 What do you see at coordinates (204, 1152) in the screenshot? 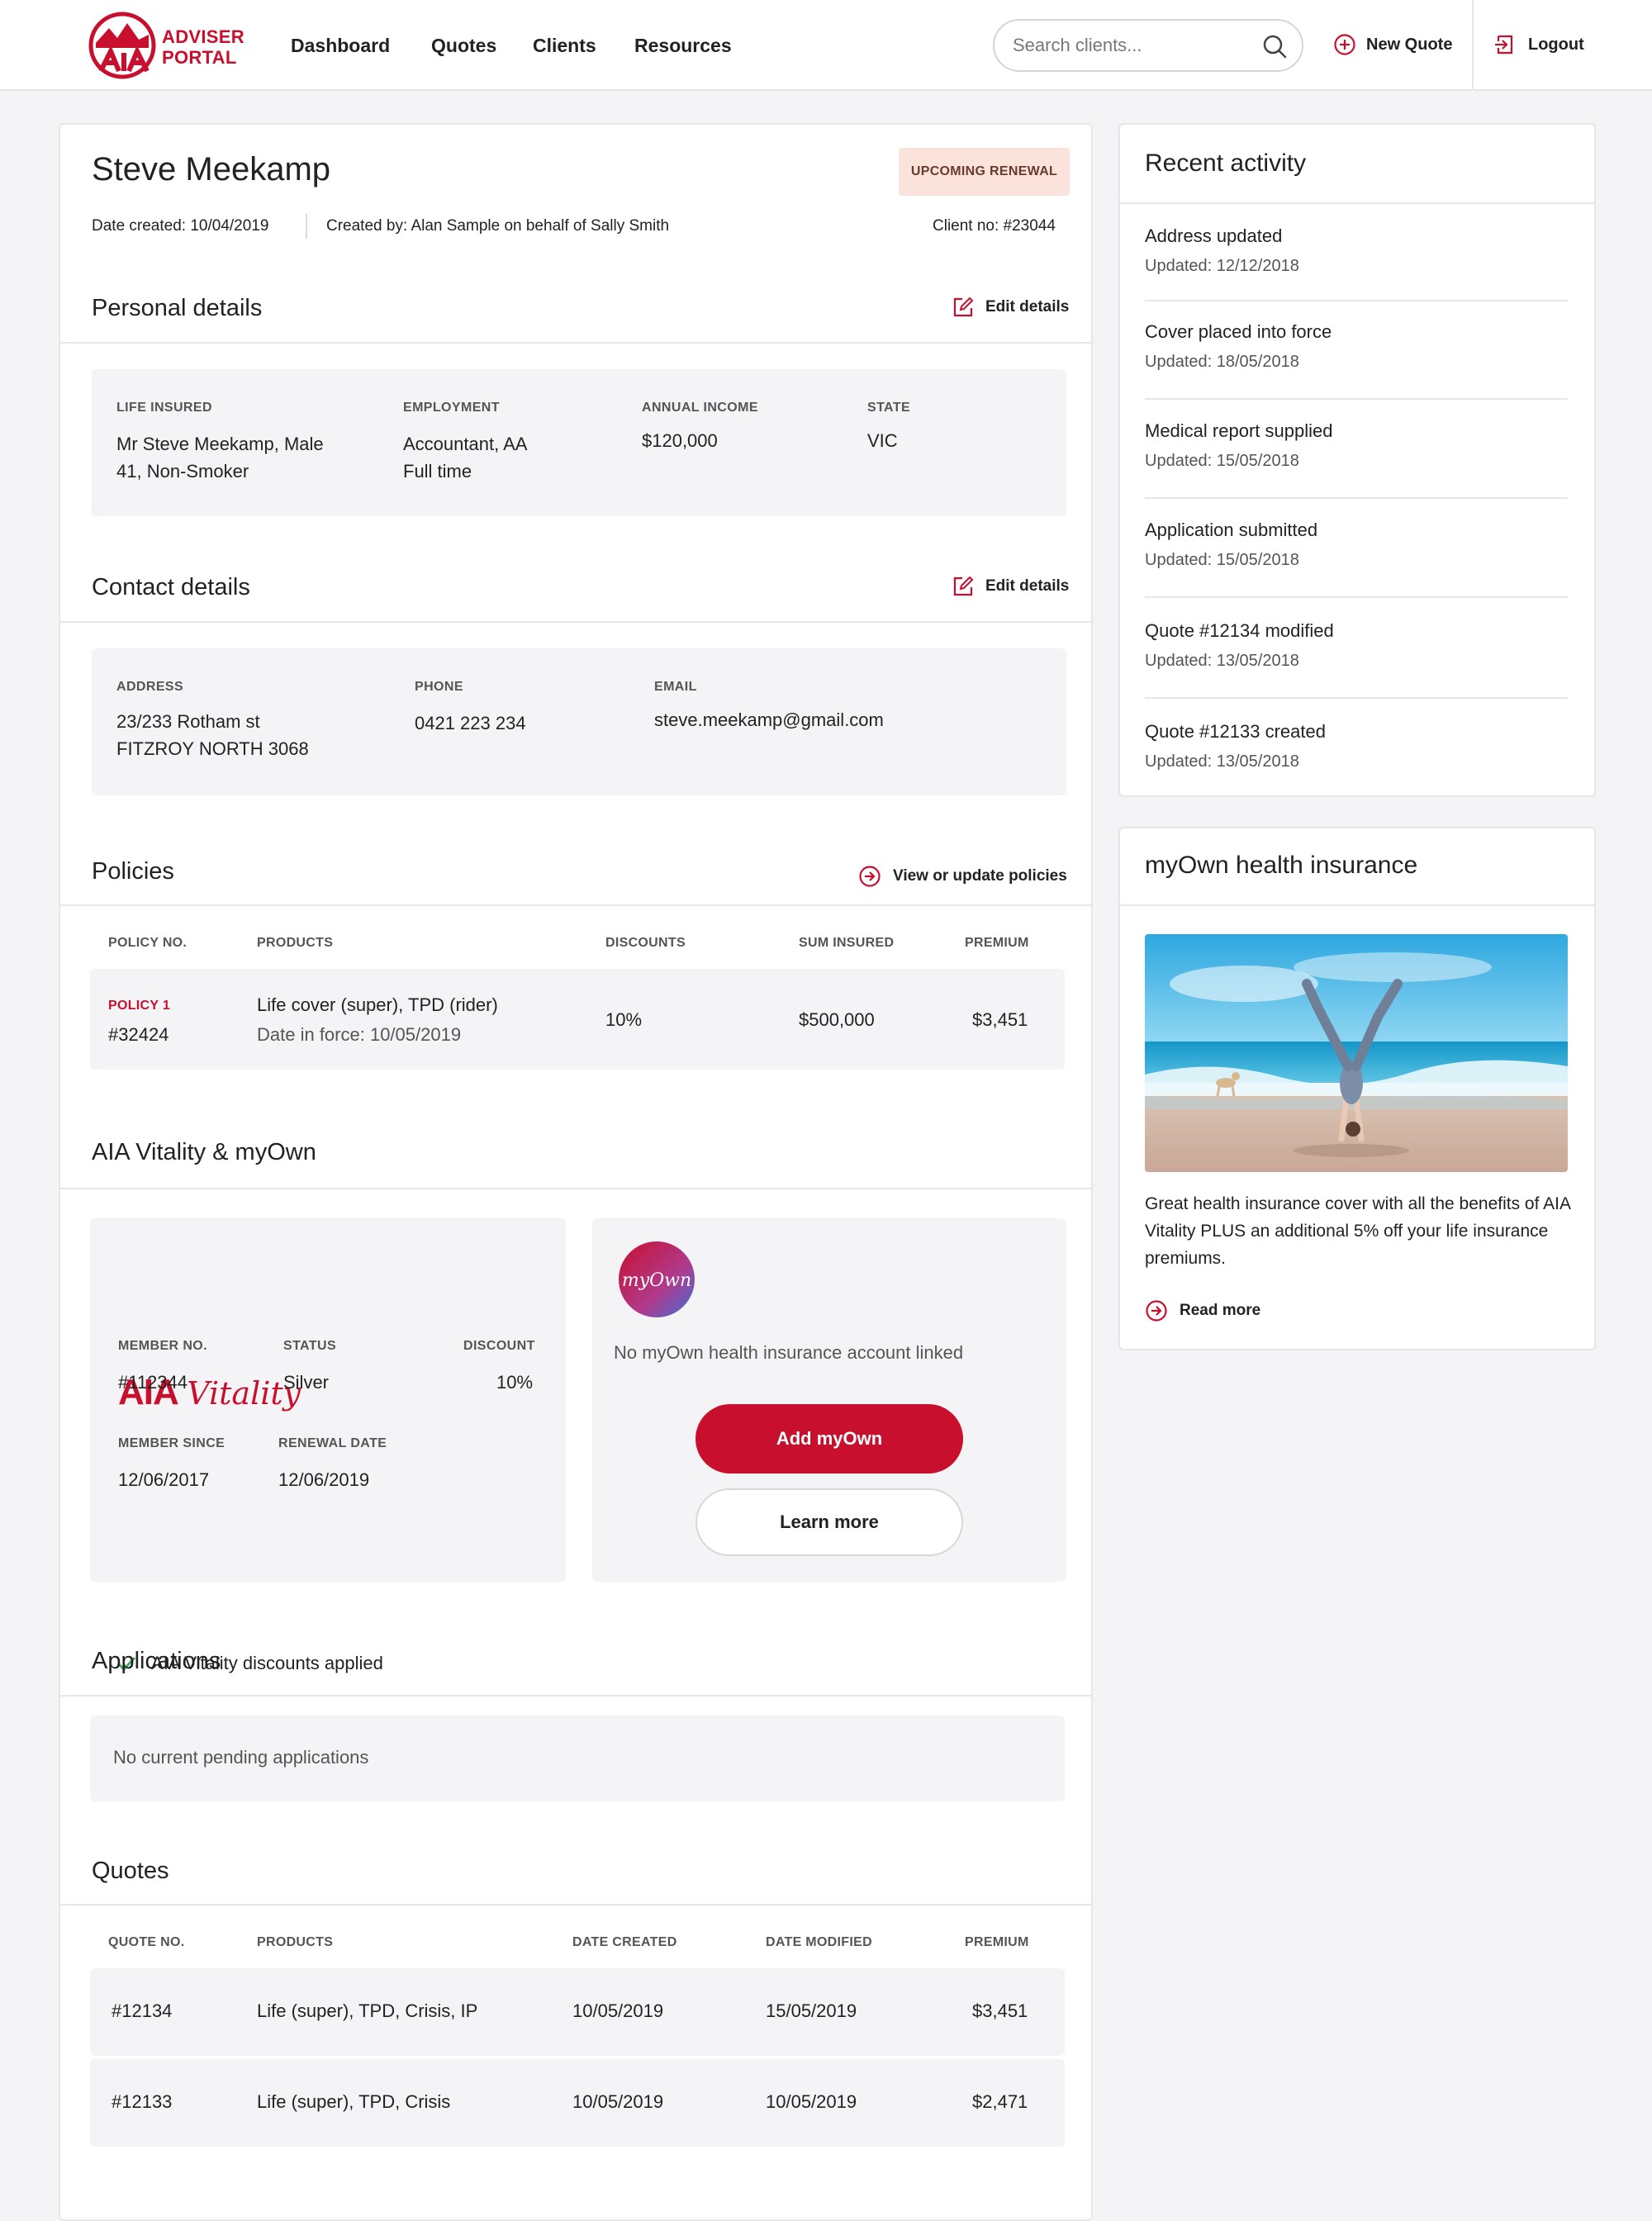
I see `vitality-section-title: AIA Vitality & myOwn` at bounding box center [204, 1152].